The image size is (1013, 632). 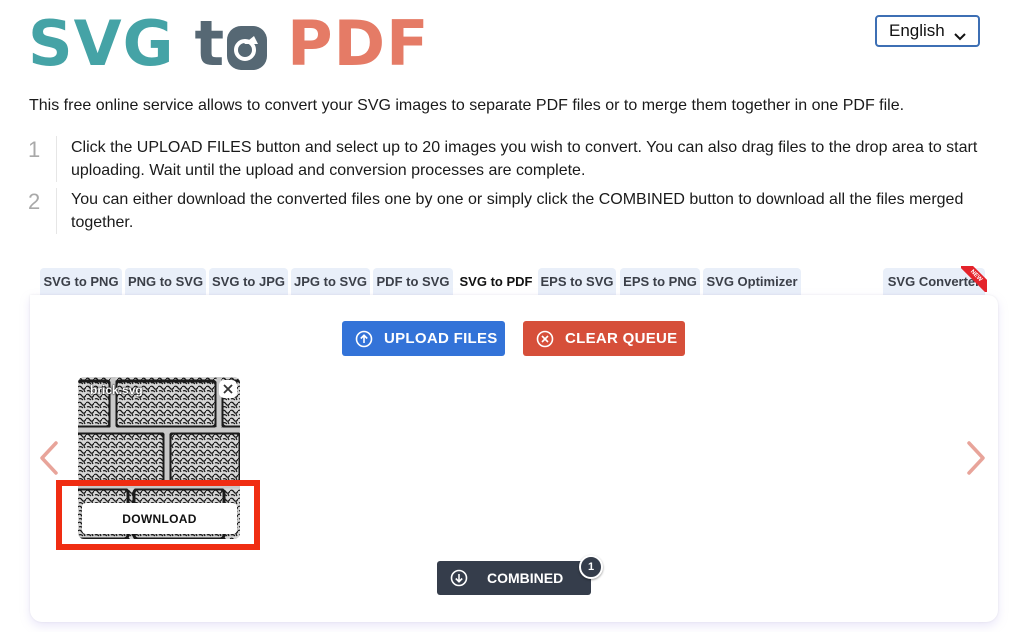 I want to click on remove-file-button, so click(x=228, y=389).